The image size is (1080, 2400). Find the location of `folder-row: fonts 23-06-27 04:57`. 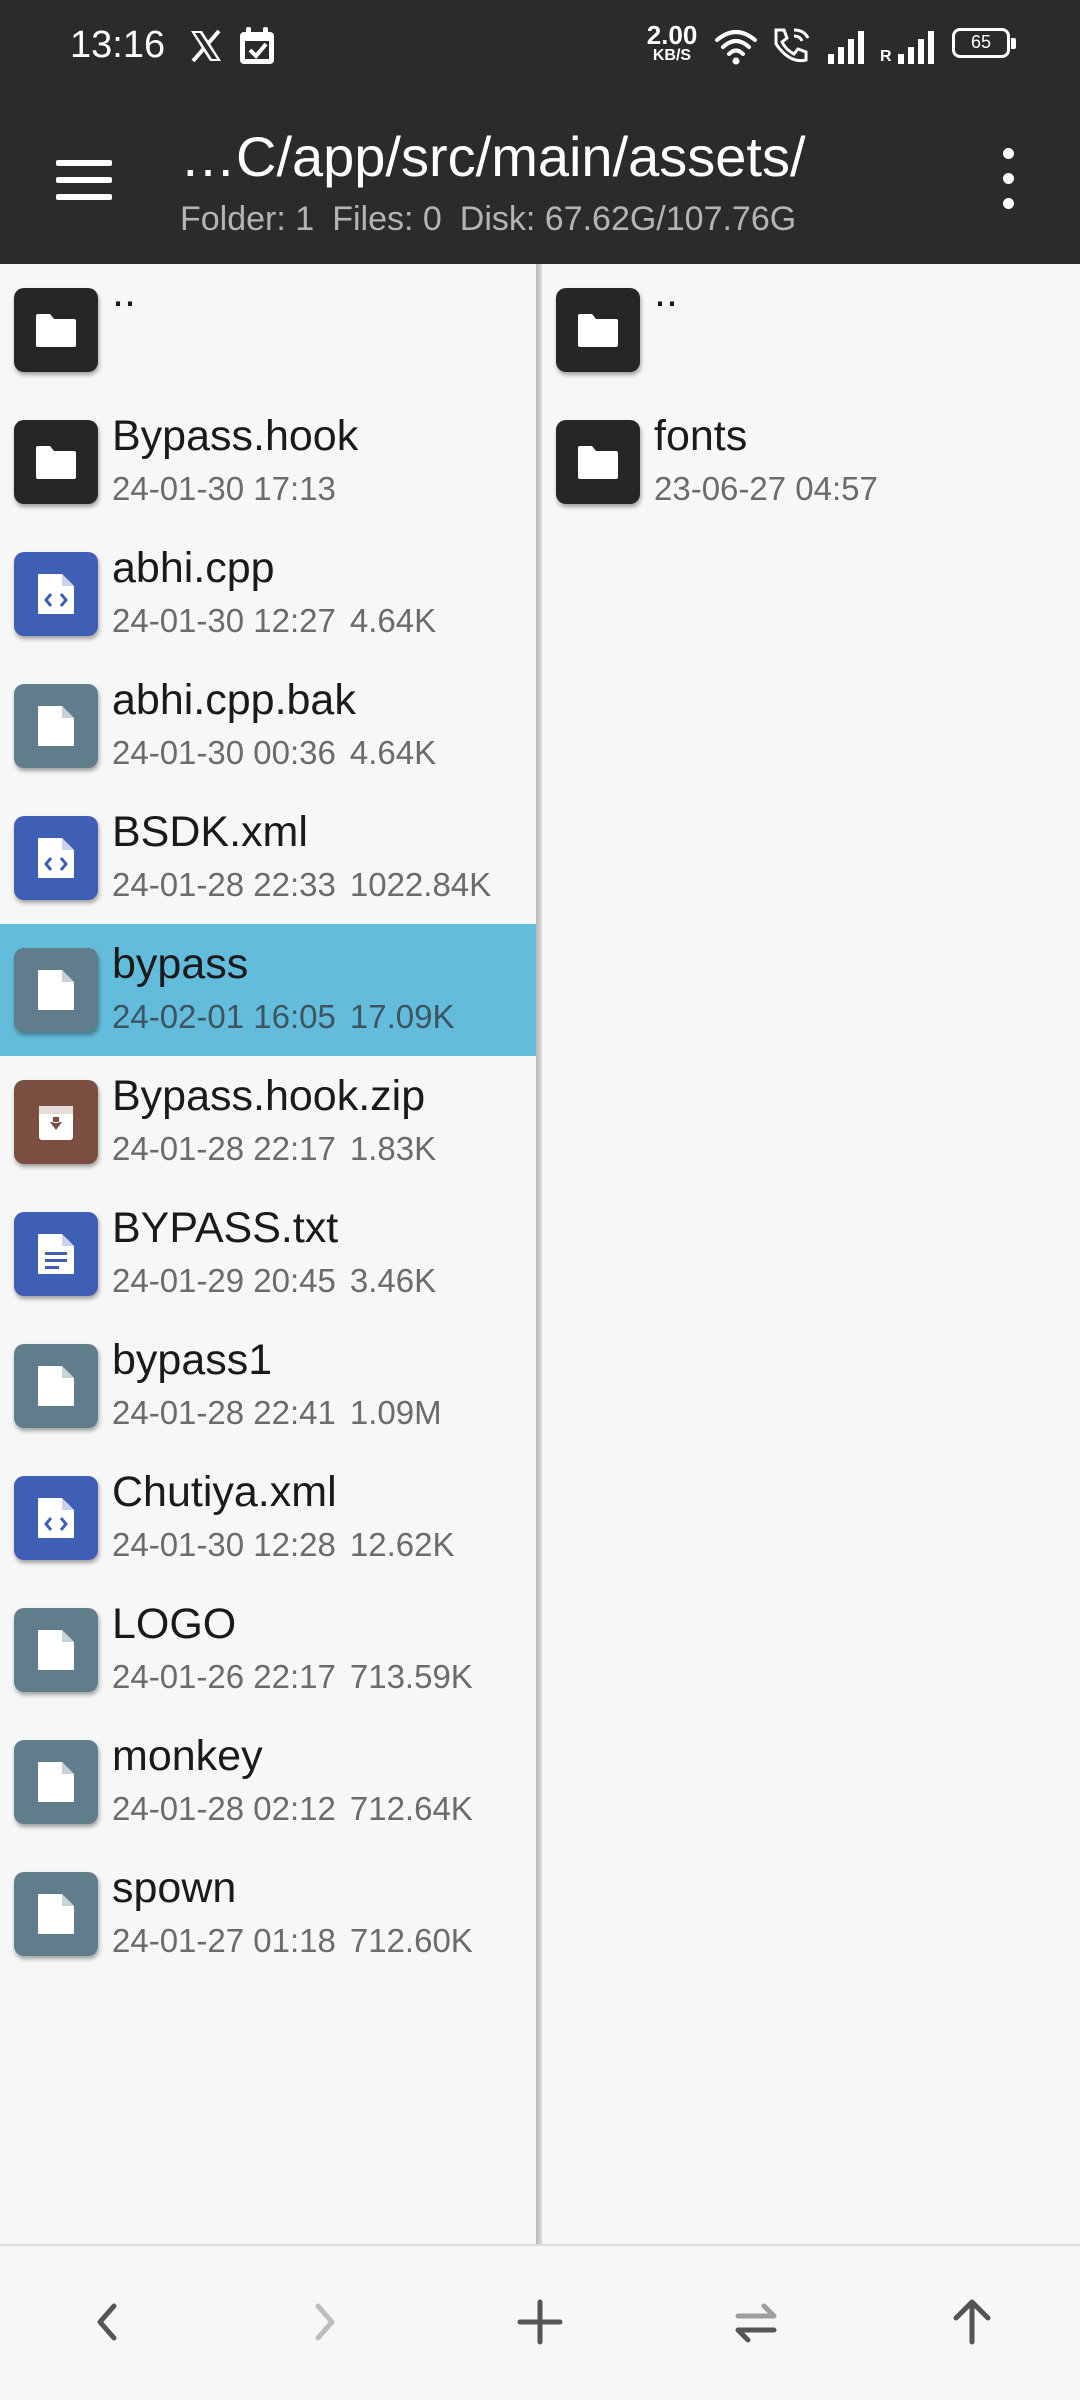

folder-row: fonts 23-06-27 04:57 is located at coordinates (811, 462).